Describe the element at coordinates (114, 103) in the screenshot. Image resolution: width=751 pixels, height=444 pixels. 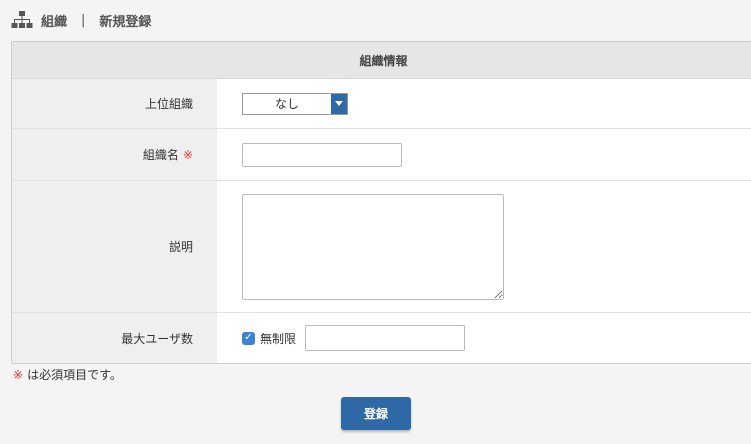
I see `parent-org-label: 上位組織` at that location.